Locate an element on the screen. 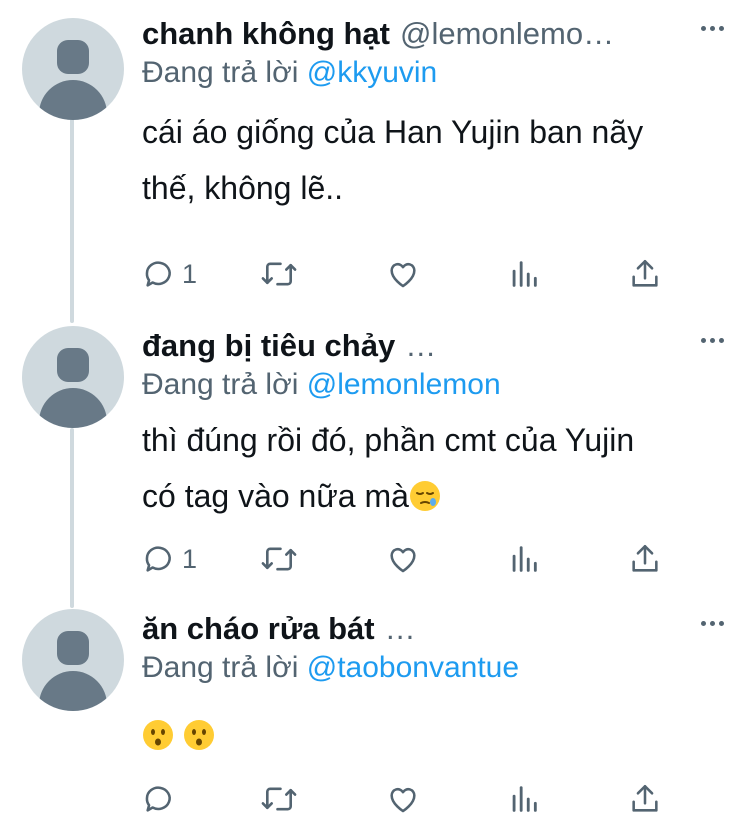 The width and height of the screenshot is (750, 825). sleepy-face-emoji is located at coordinates (424, 496).